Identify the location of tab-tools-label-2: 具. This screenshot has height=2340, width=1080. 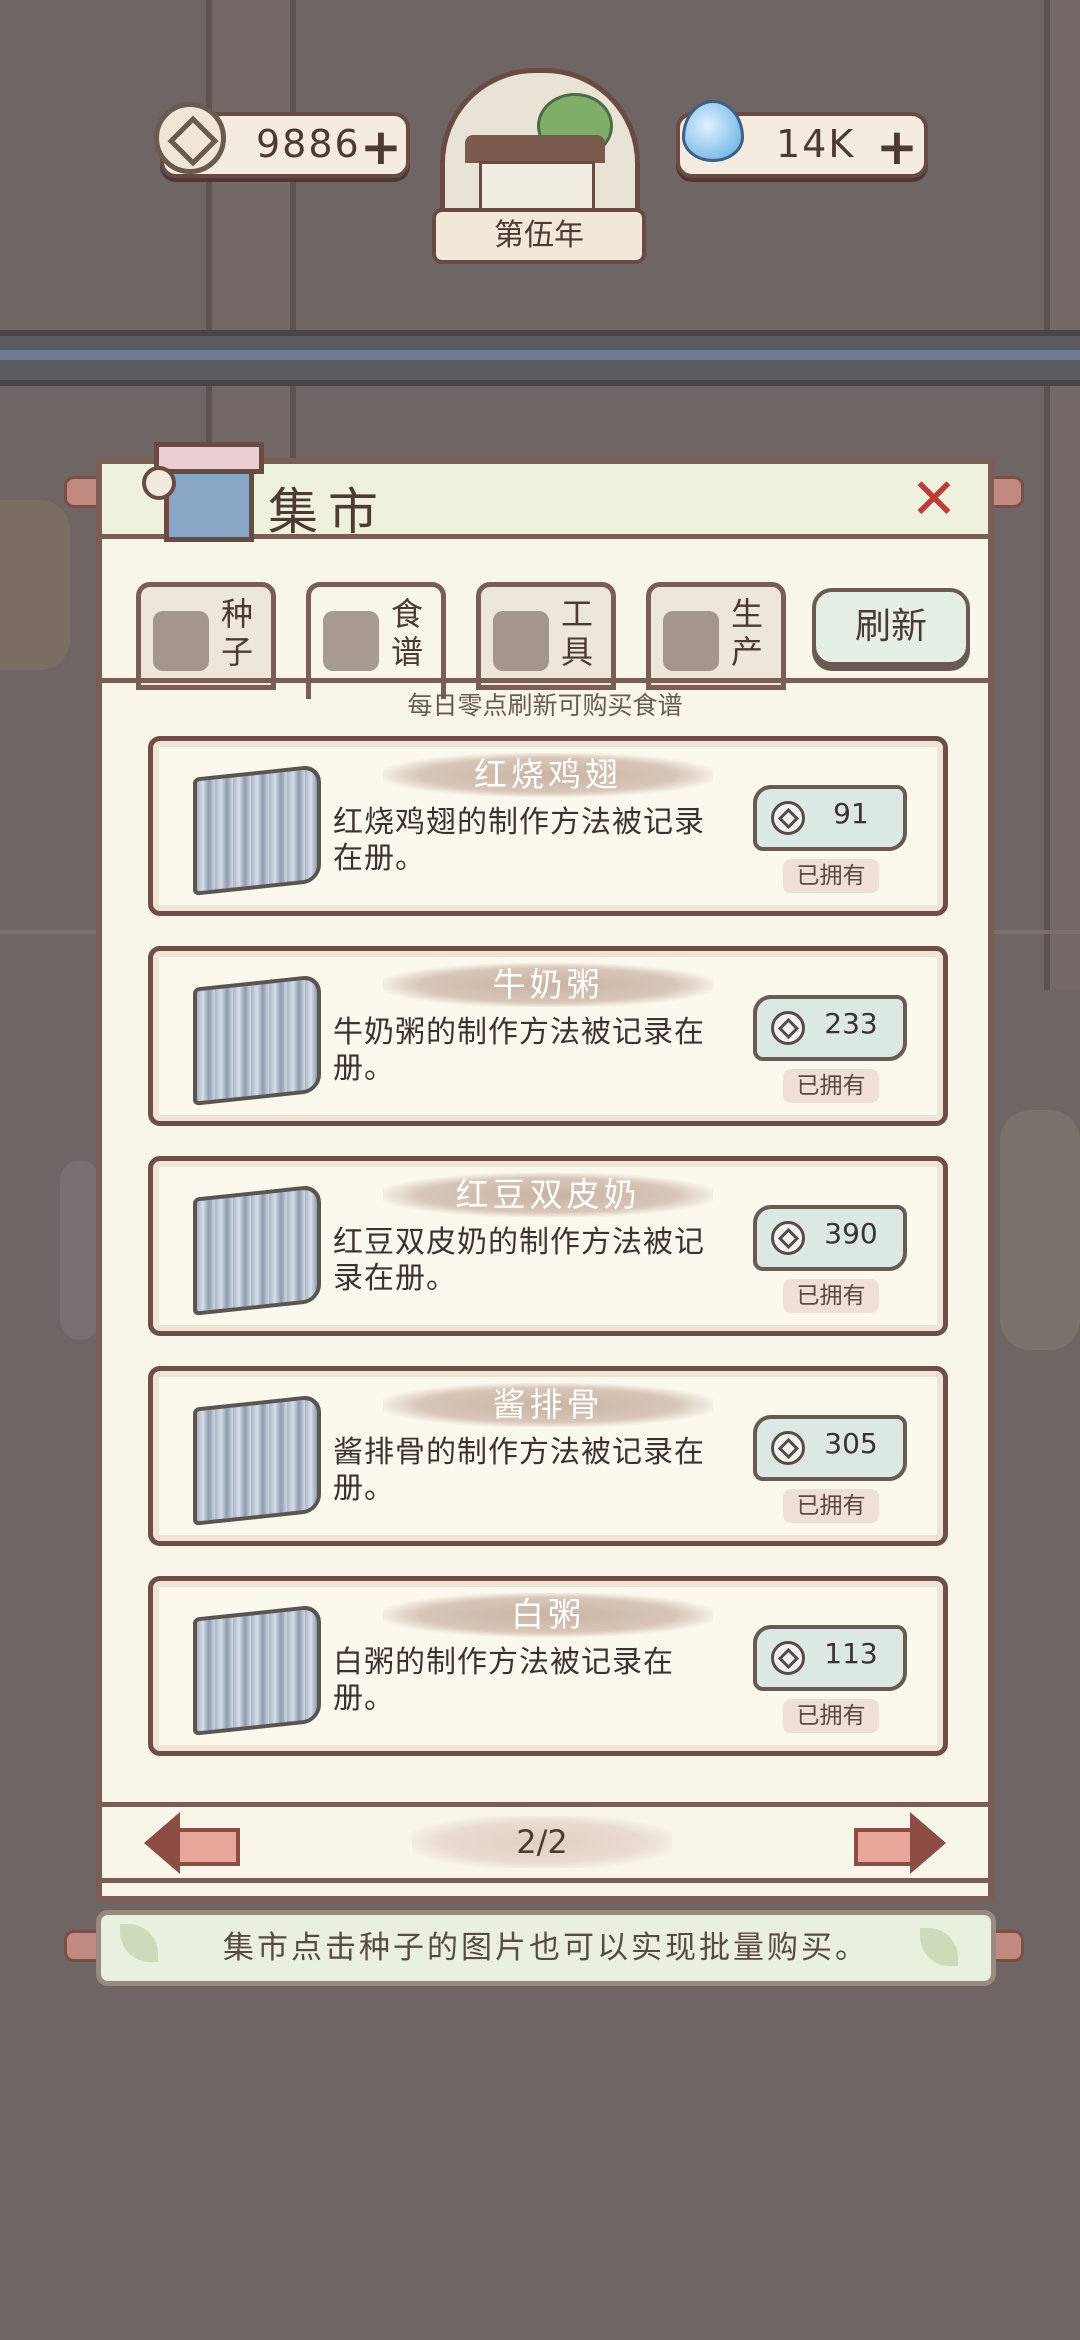
(576, 652).